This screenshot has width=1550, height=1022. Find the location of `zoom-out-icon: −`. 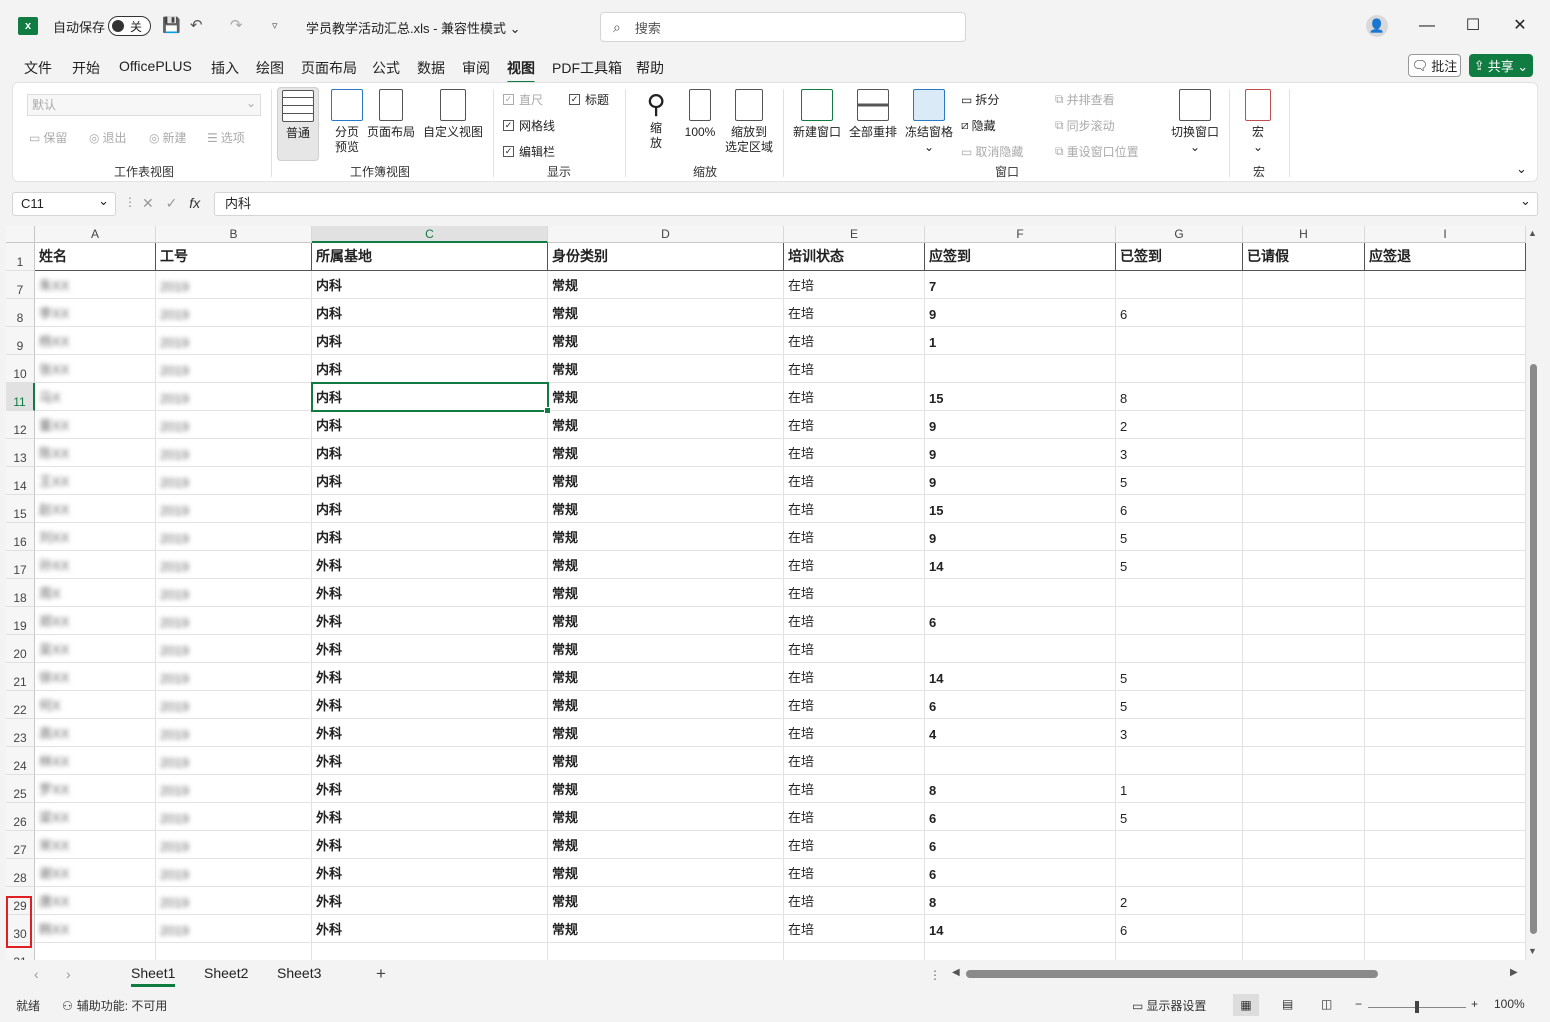

zoom-out-icon: − is located at coordinates (1358, 1004).